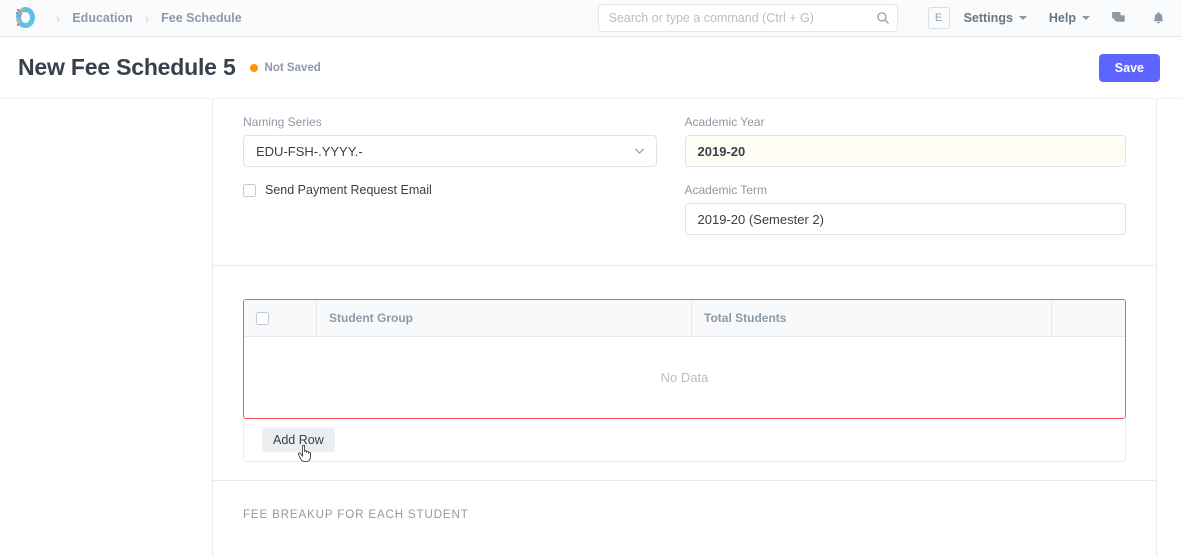 This screenshot has width=1182, height=557. What do you see at coordinates (249, 190) in the screenshot?
I see `send-payment-request-email-checkbox` at bounding box center [249, 190].